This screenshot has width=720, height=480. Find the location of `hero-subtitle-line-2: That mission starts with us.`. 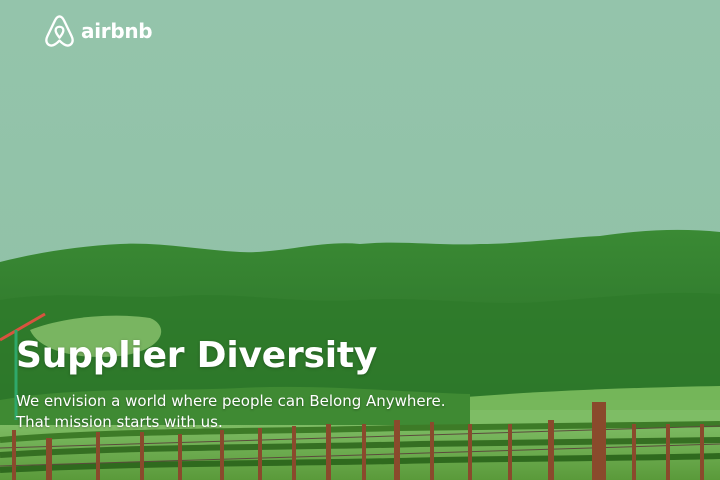

hero-subtitle-line-2: That mission starts with us. is located at coordinates (119, 422).